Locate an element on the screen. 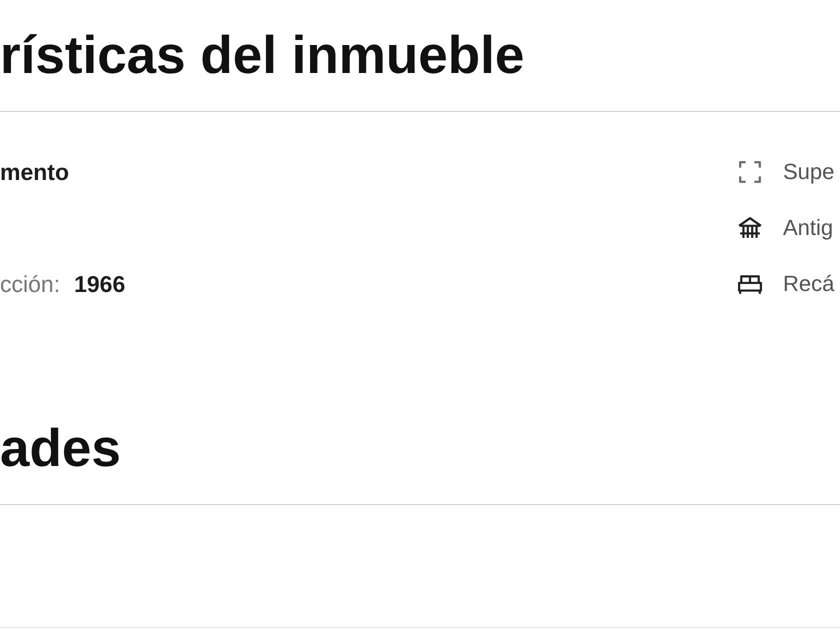  section-title: rísticas del inmueble is located at coordinates (263, 56).